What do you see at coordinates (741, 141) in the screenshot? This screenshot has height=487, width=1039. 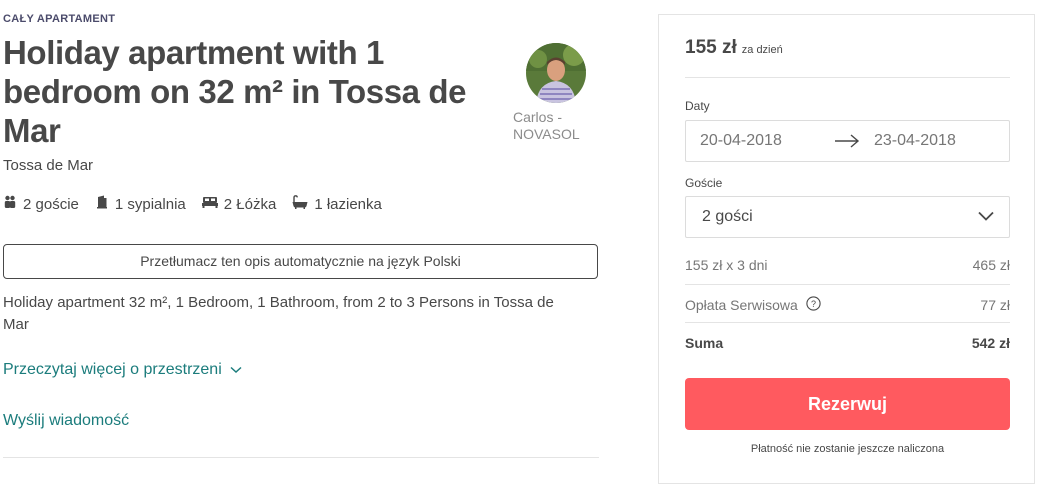 I see `check-in-date: 20-04-2018` at bounding box center [741, 141].